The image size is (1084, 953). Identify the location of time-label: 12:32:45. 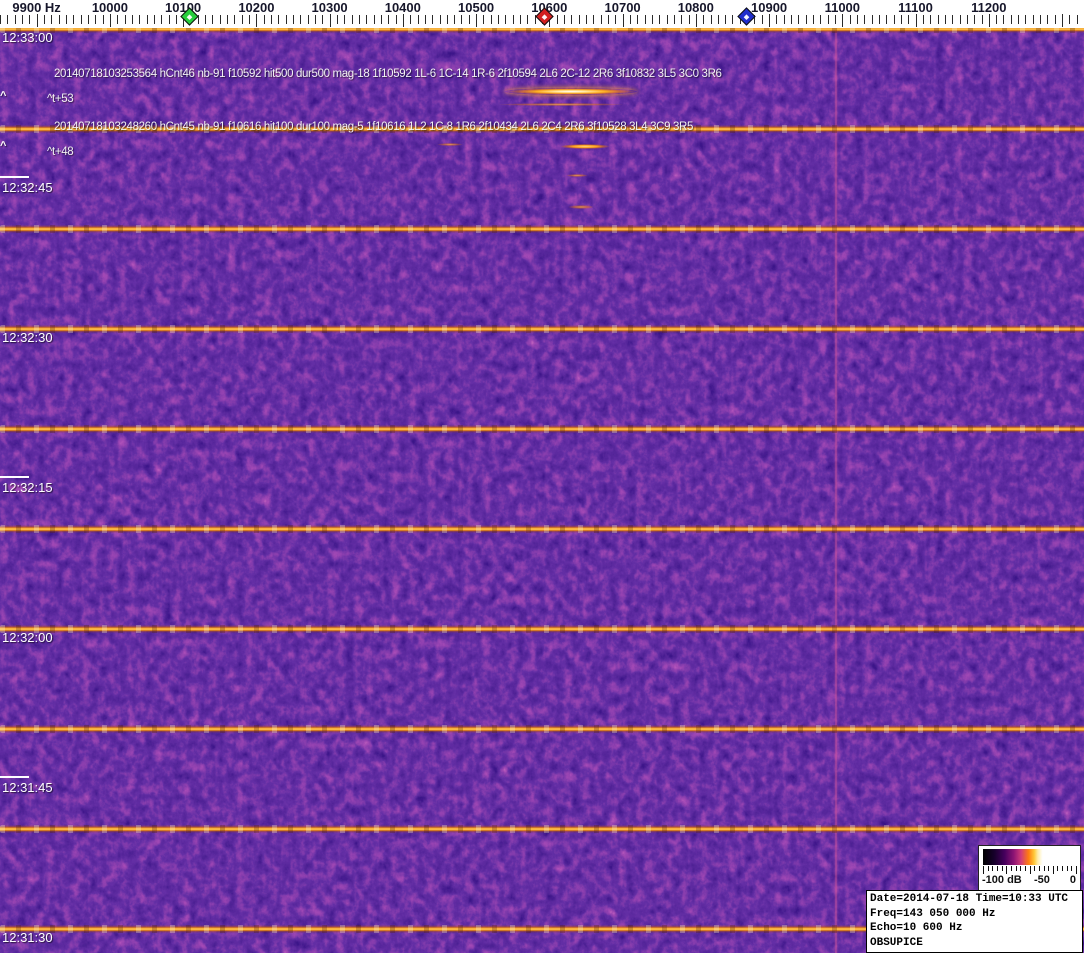
(27, 187).